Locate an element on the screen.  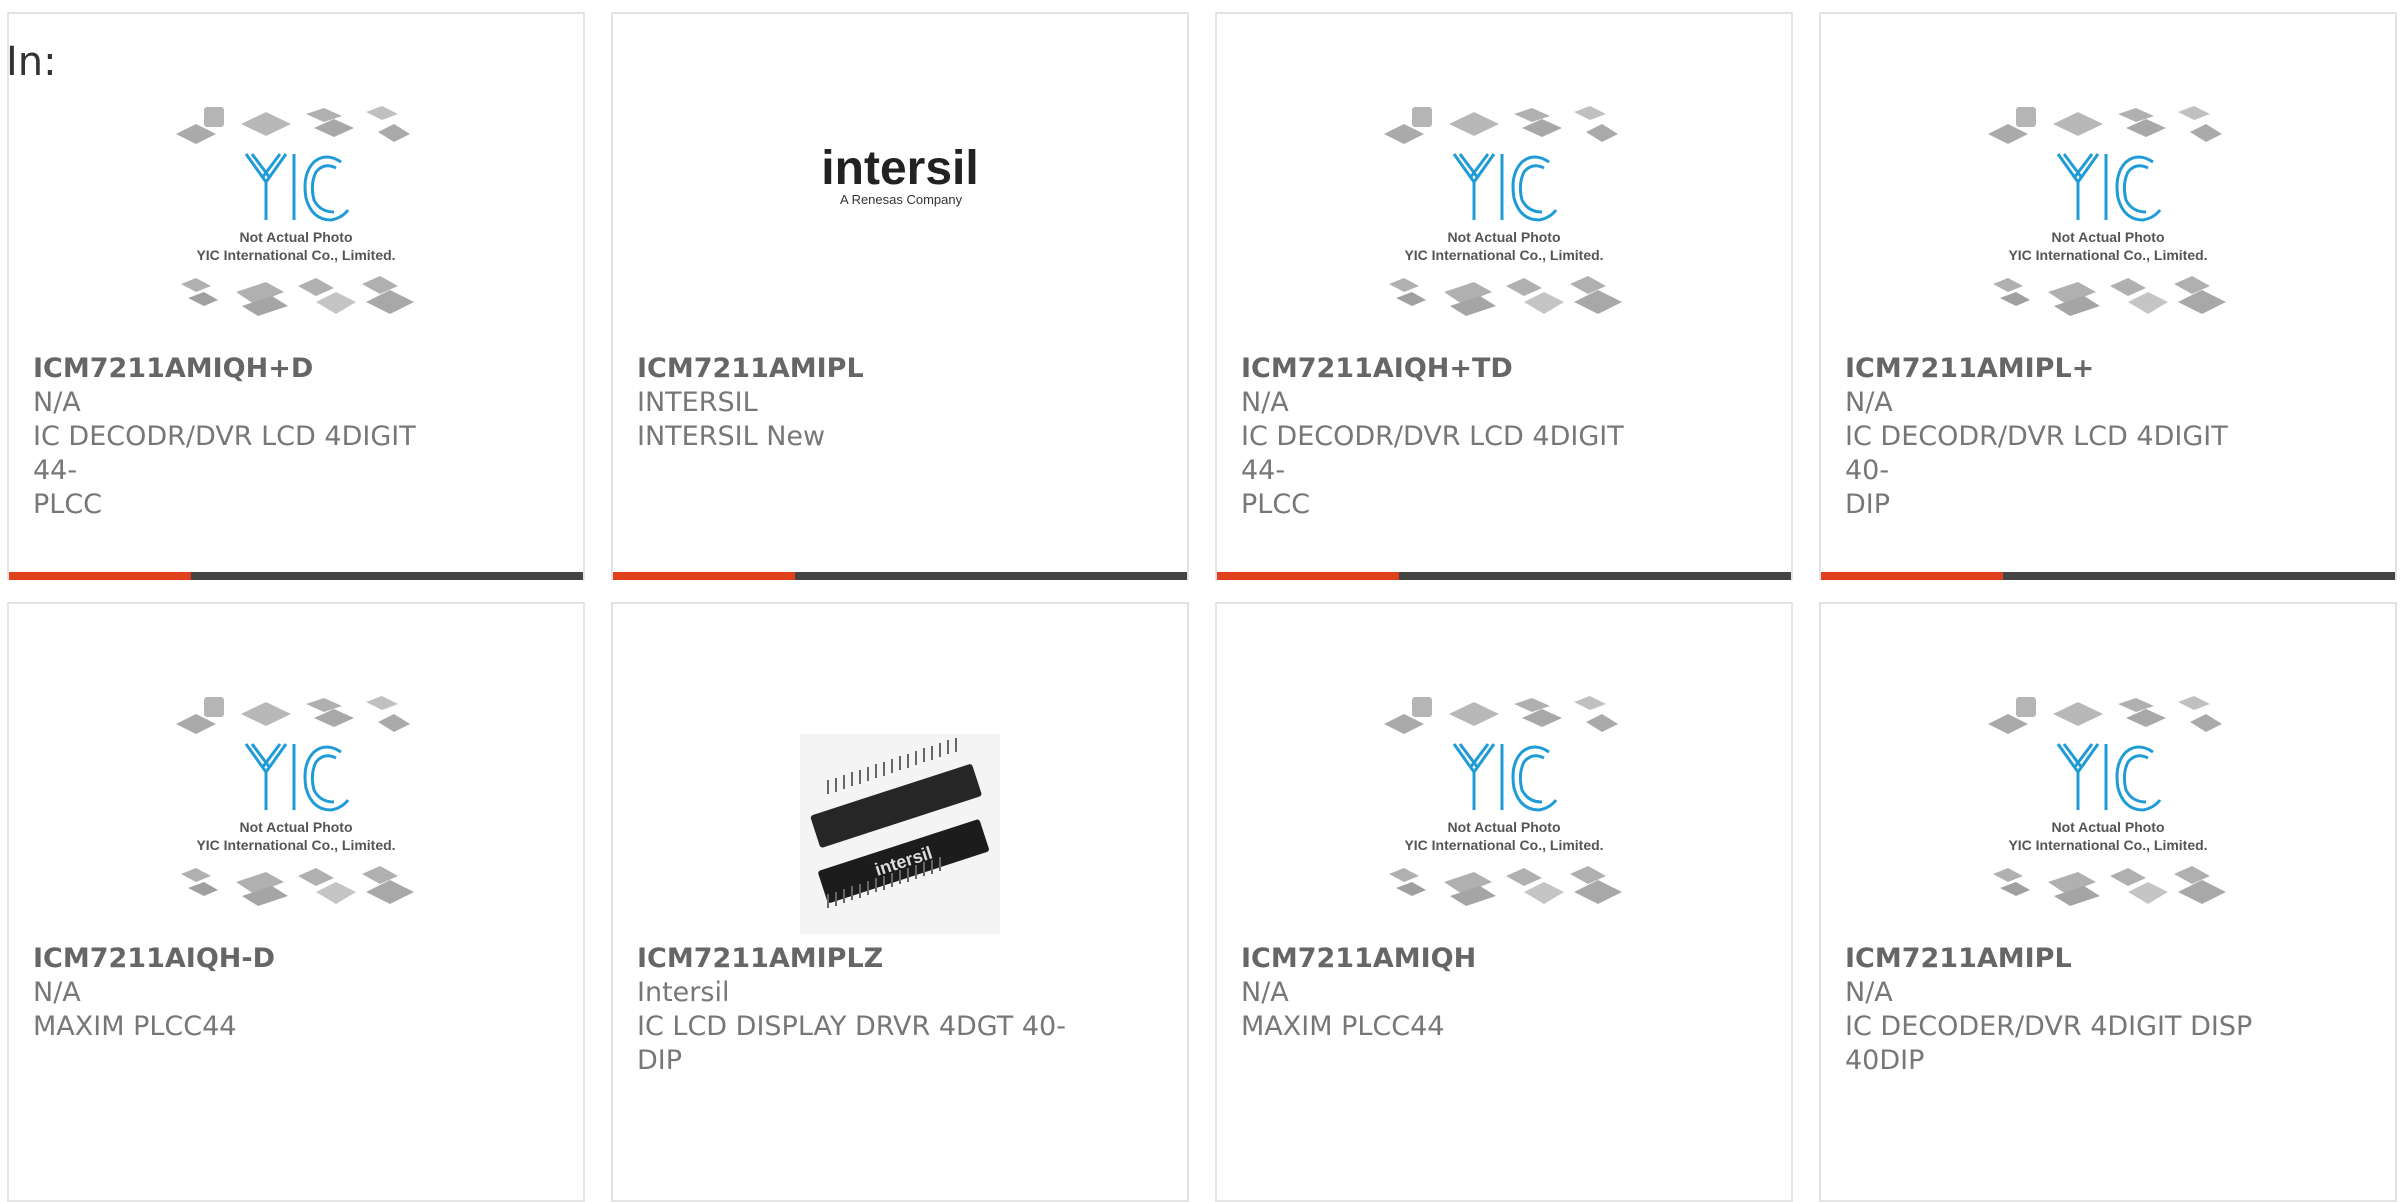
part-number-link: ICM7211AMIPL+ is located at coordinates (2060, 369).